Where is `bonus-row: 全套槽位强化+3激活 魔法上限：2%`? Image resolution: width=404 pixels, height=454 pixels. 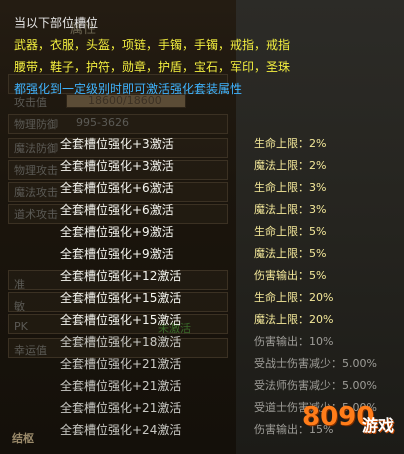
bonus-row: 全套槽位强化+3激活 魔法上限：2% is located at coordinates (202, 166).